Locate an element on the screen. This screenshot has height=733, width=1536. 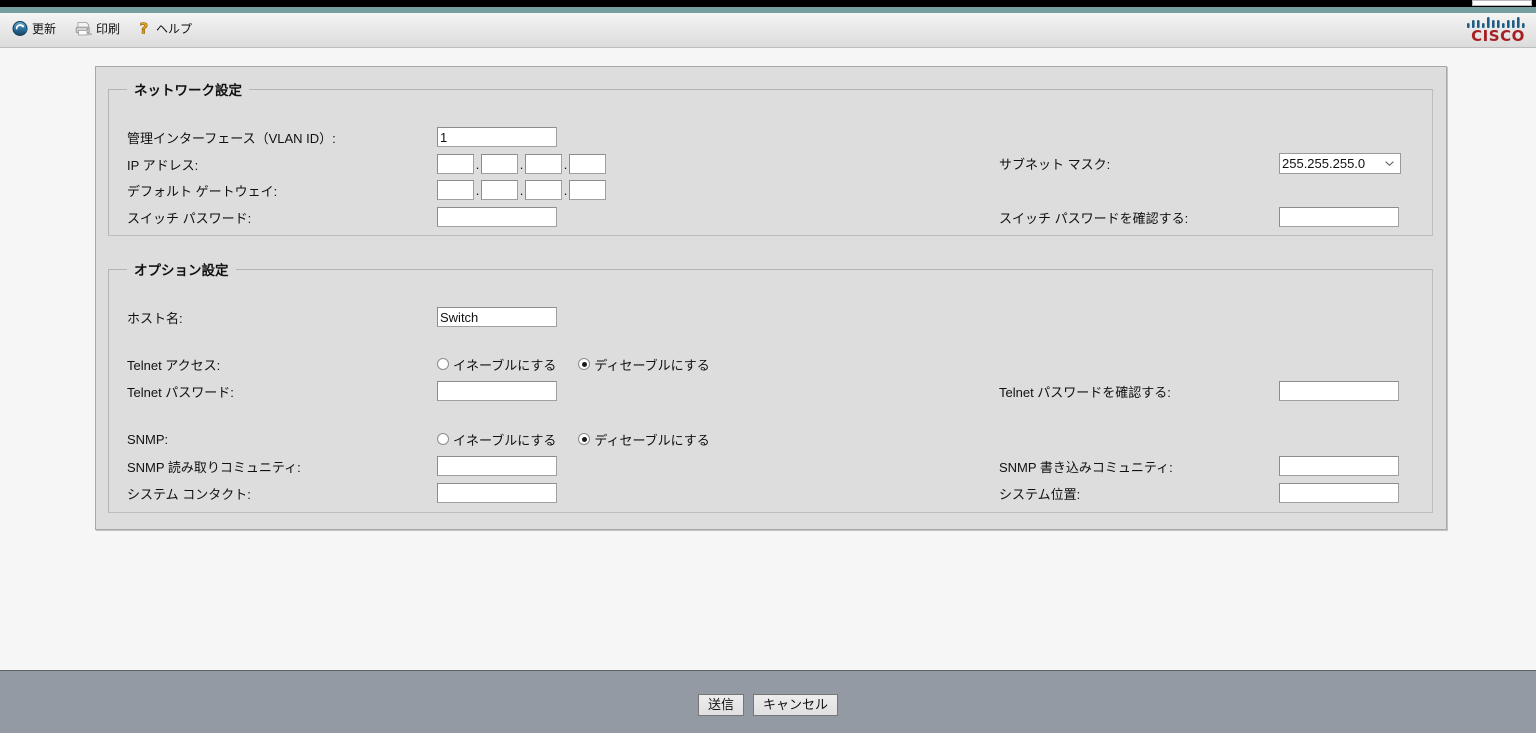
system-location-input is located at coordinates (1339, 493).